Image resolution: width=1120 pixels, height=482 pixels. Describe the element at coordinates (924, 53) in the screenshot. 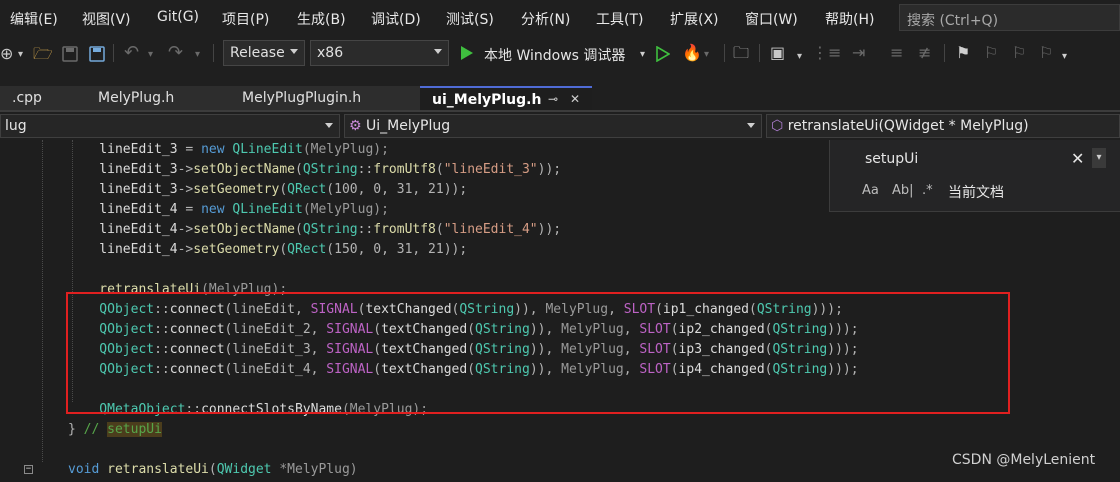

I see `uncomment-icon: ≢` at that location.